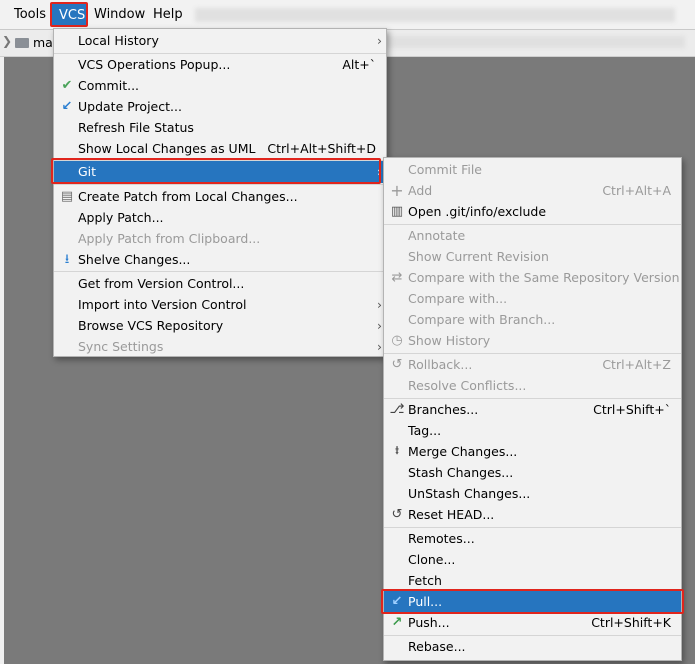  What do you see at coordinates (7, 41) in the screenshot?
I see `chevron-right-icon: ❯` at bounding box center [7, 41].